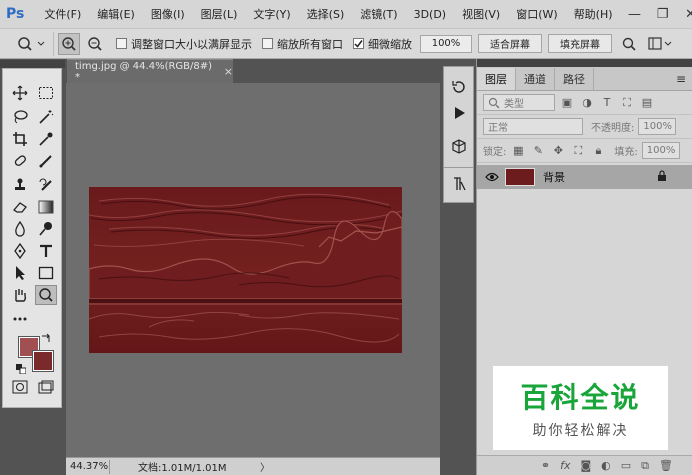 The image size is (692, 475). What do you see at coordinates (459, 147) in the screenshot?
I see `3d-panel-button` at bounding box center [459, 147].